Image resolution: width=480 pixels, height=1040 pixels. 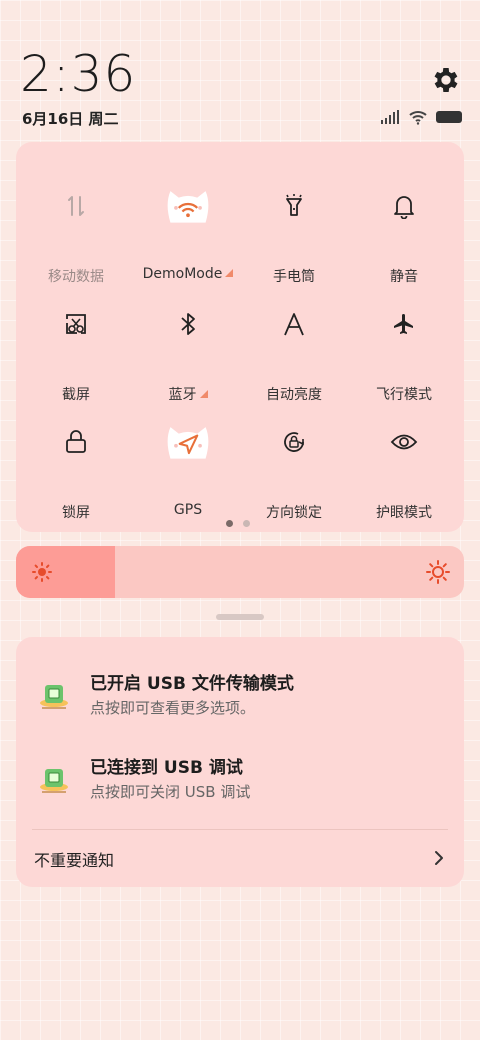 I want to click on page-dot, so click(x=246, y=523).